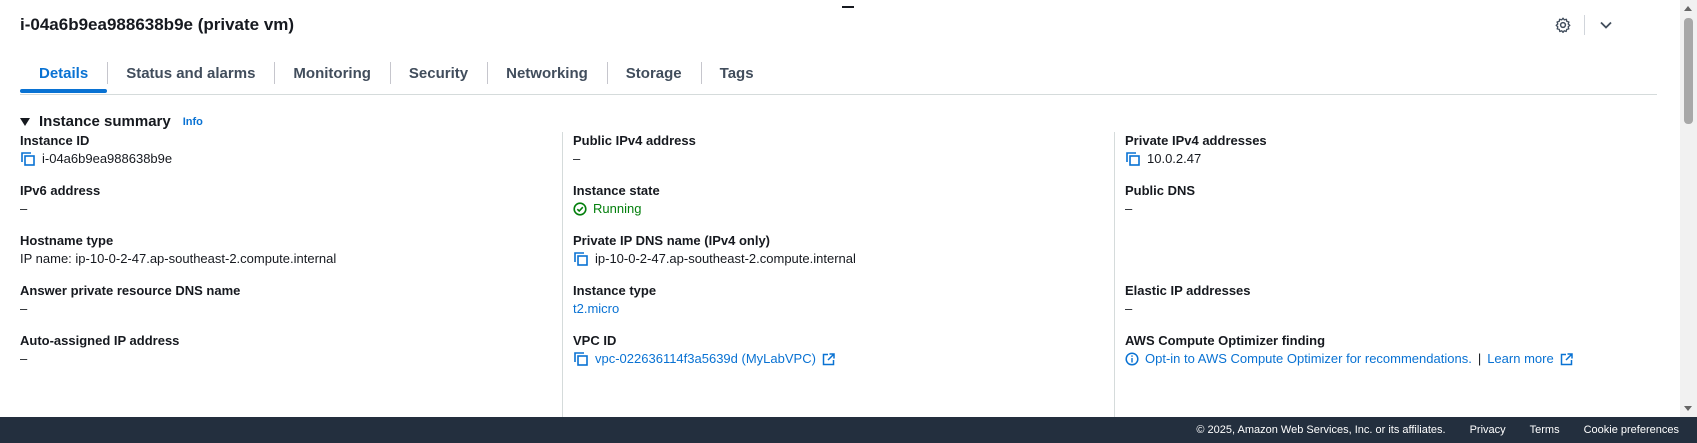 Image resolution: width=1697 pixels, height=443 pixels. What do you see at coordinates (60, 200) in the screenshot?
I see `field-ipv6-address: IPv6 address –` at bounding box center [60, 200].